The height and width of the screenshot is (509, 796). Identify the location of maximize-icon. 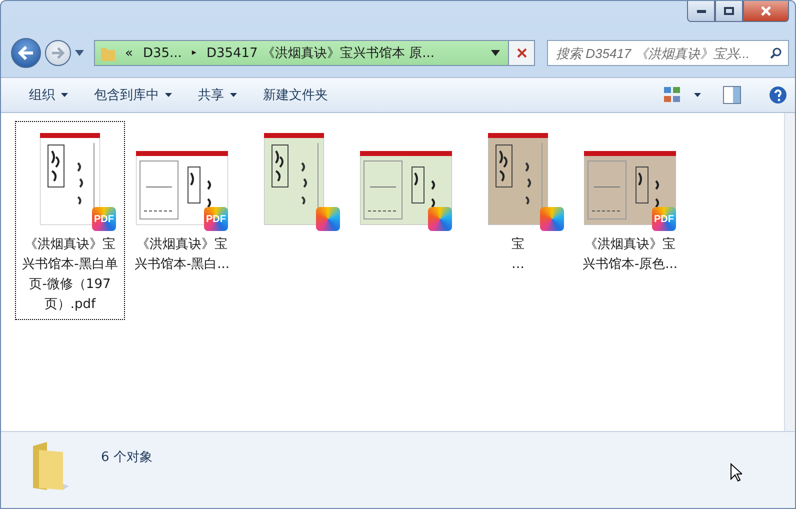
(729, 11).